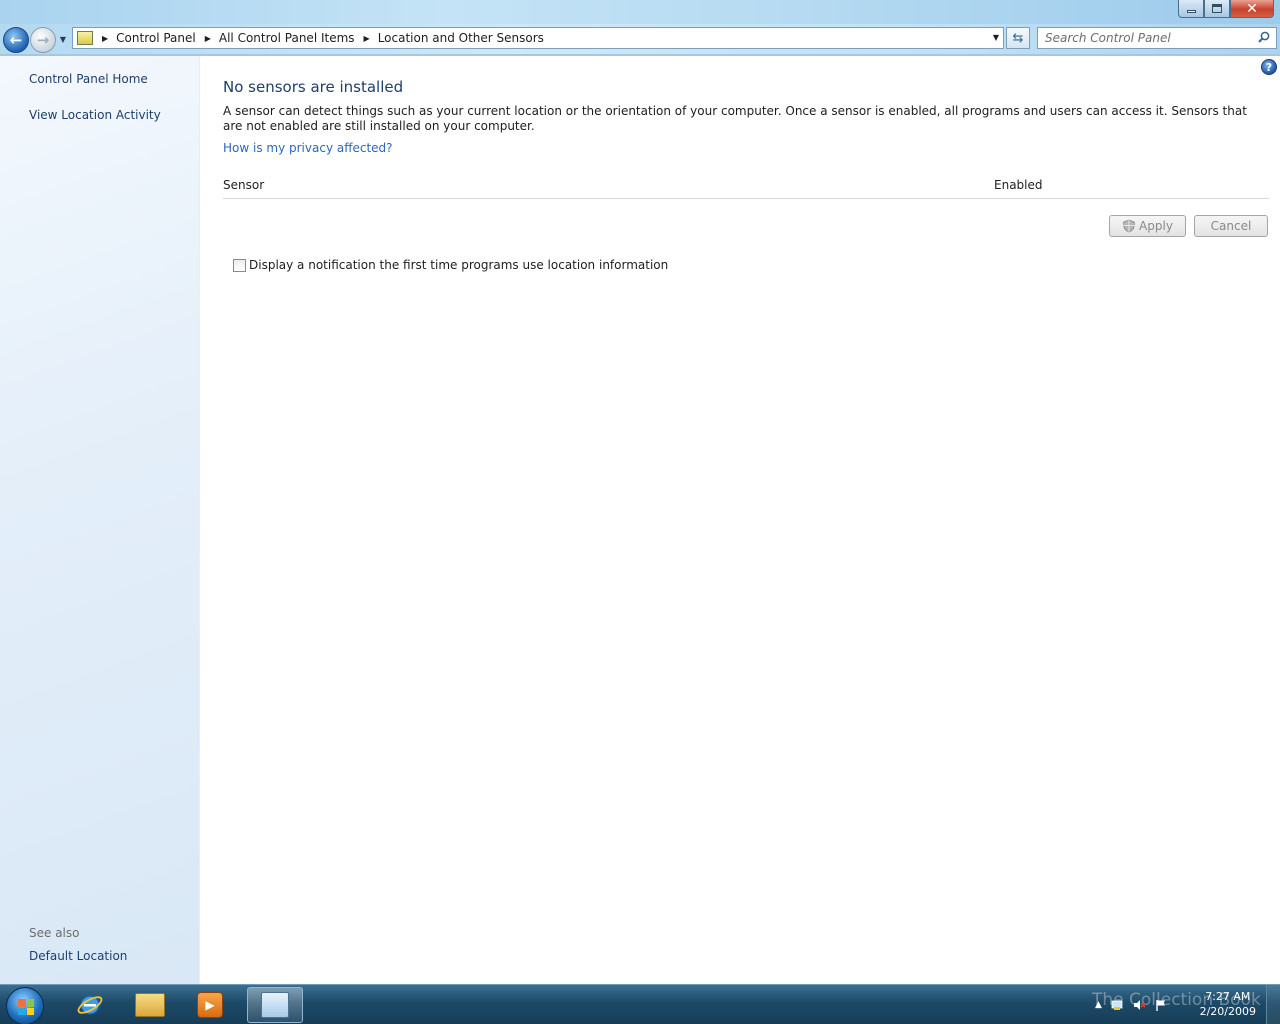 The image size is (1280, 1024). I want to click on help-button: ?, so click(1269, 67).